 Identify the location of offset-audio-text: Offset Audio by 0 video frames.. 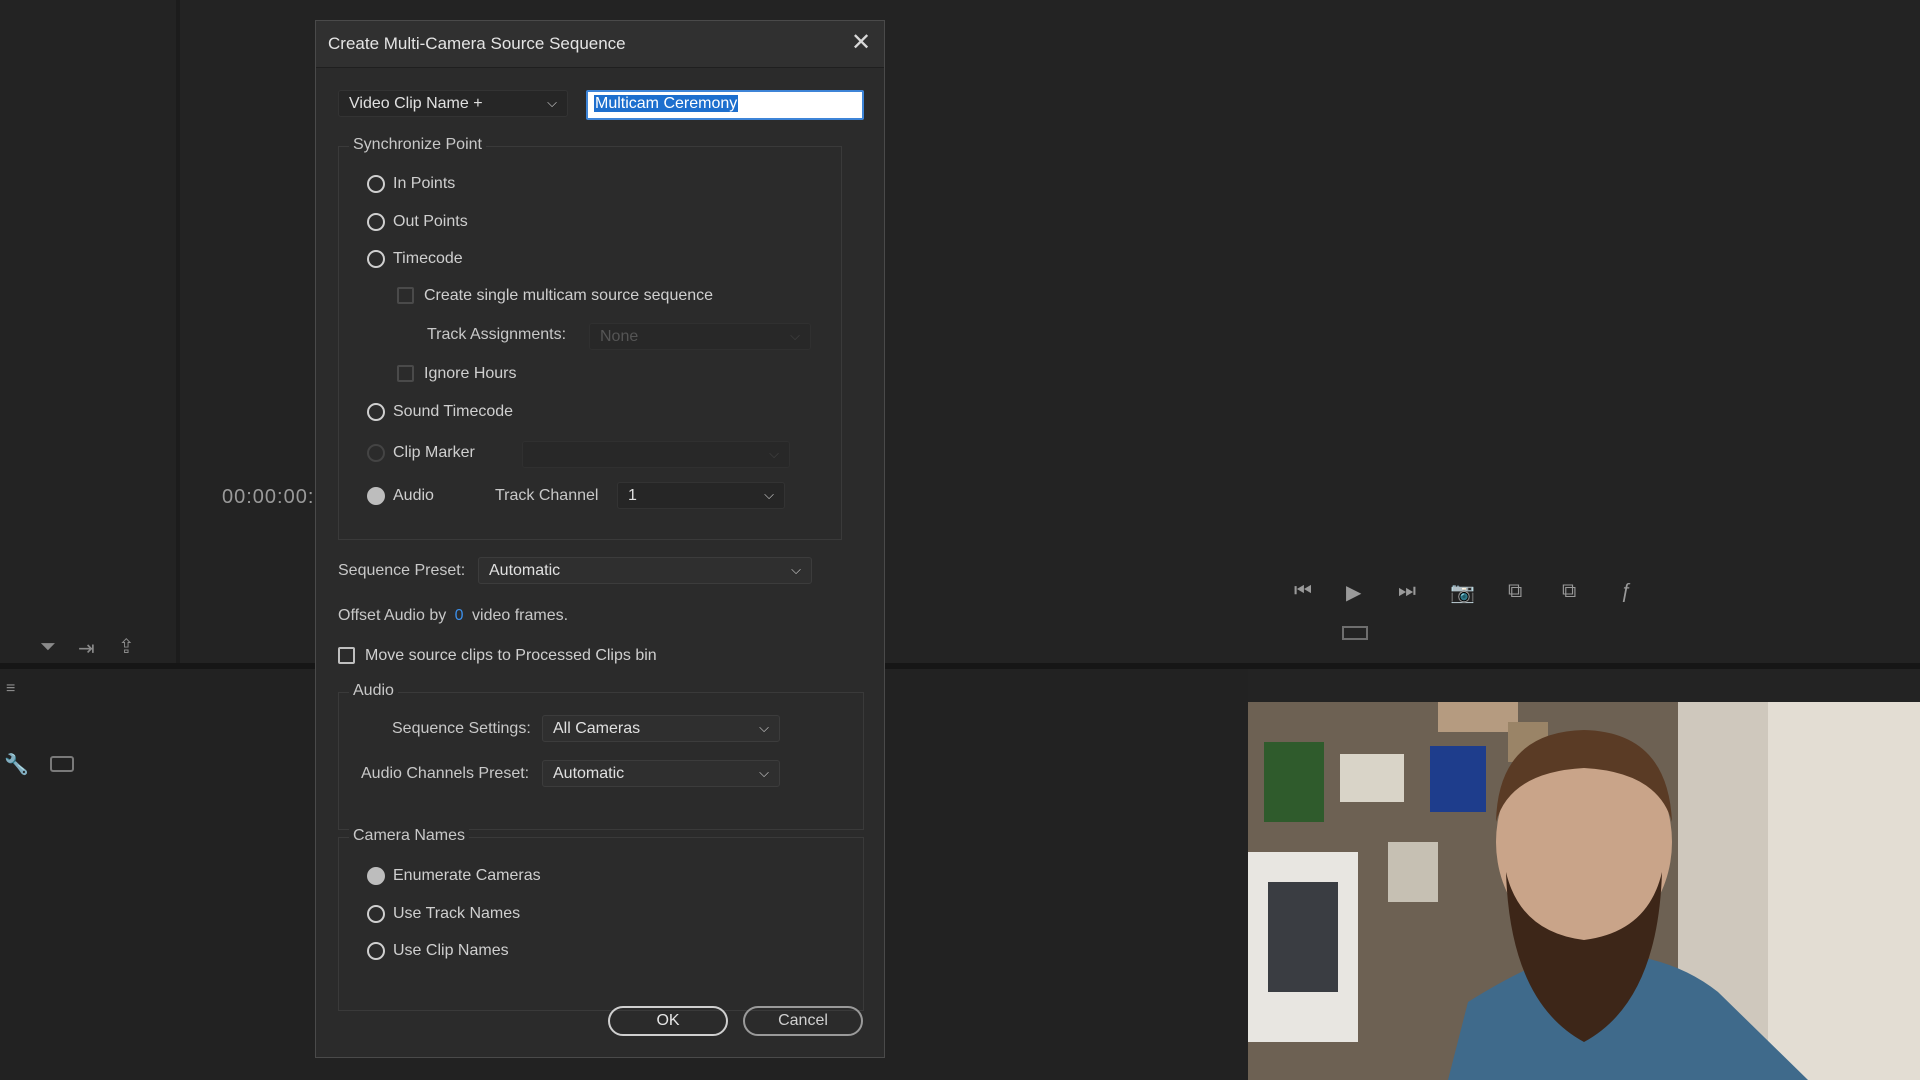
(453, 616).